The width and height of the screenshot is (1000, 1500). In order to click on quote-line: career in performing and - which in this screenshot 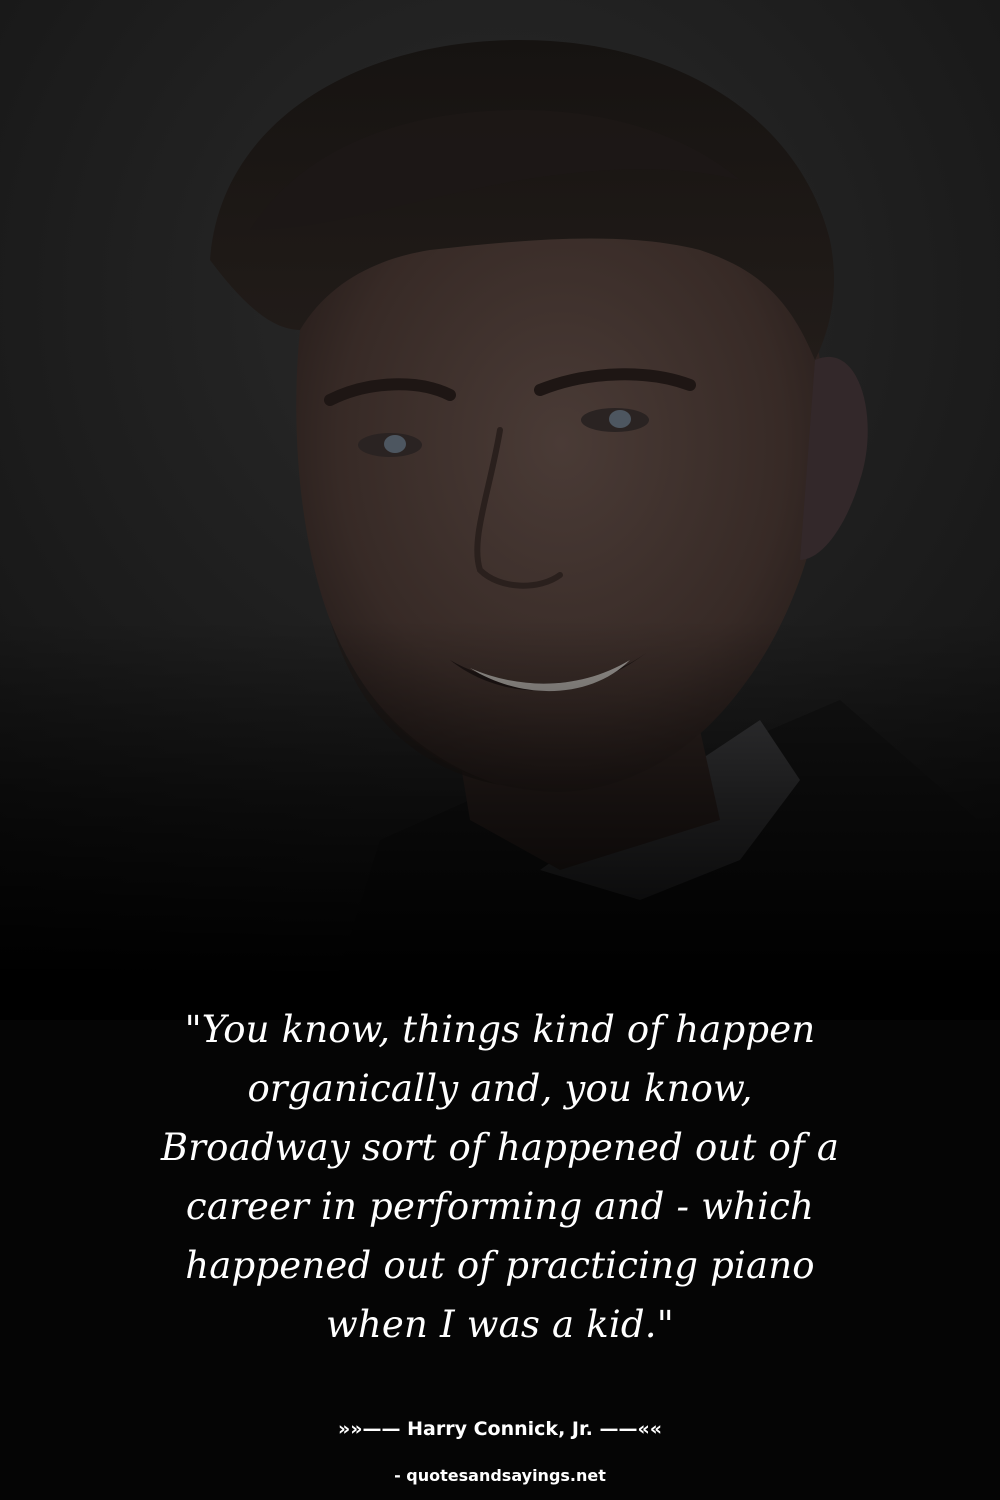, I will do `click(500, 1206)`.